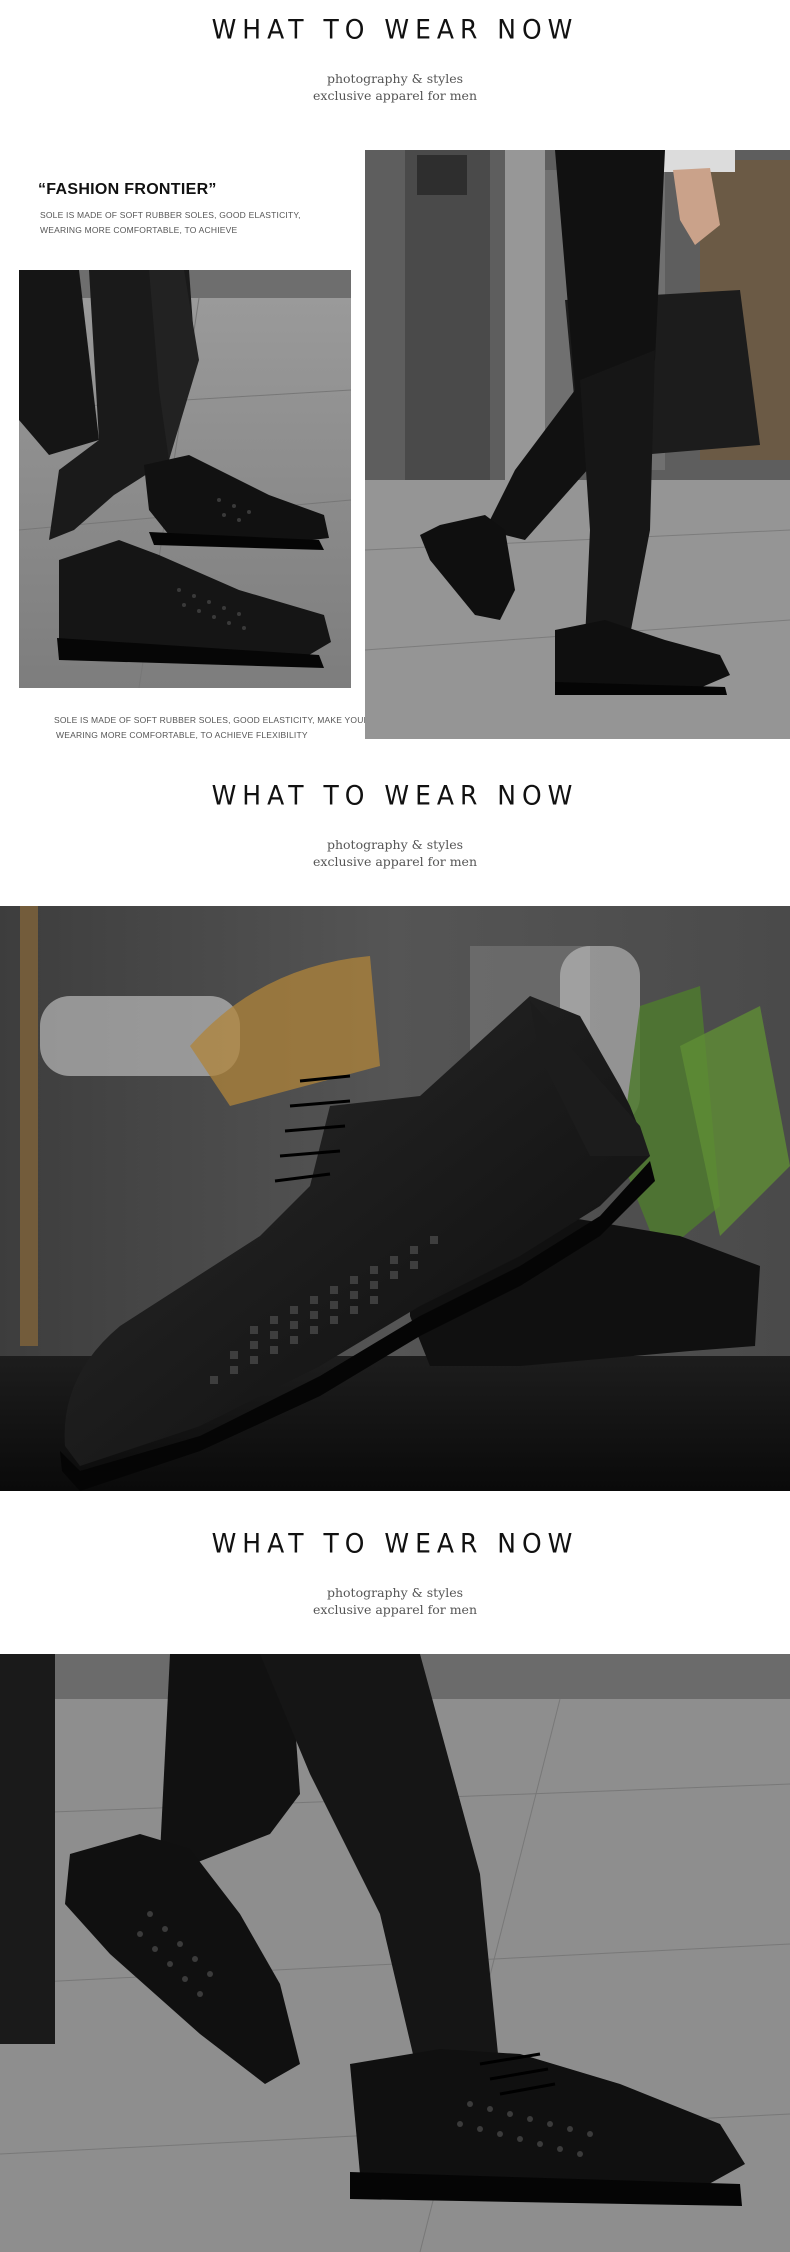 This screenshot has height=2252, width=790. Describe the element at coordinates (139, 230) in the screenshot. I see `feature-description-line2: WEARING MORE COMFORTABLE, TO ACHIEVE` at that location.